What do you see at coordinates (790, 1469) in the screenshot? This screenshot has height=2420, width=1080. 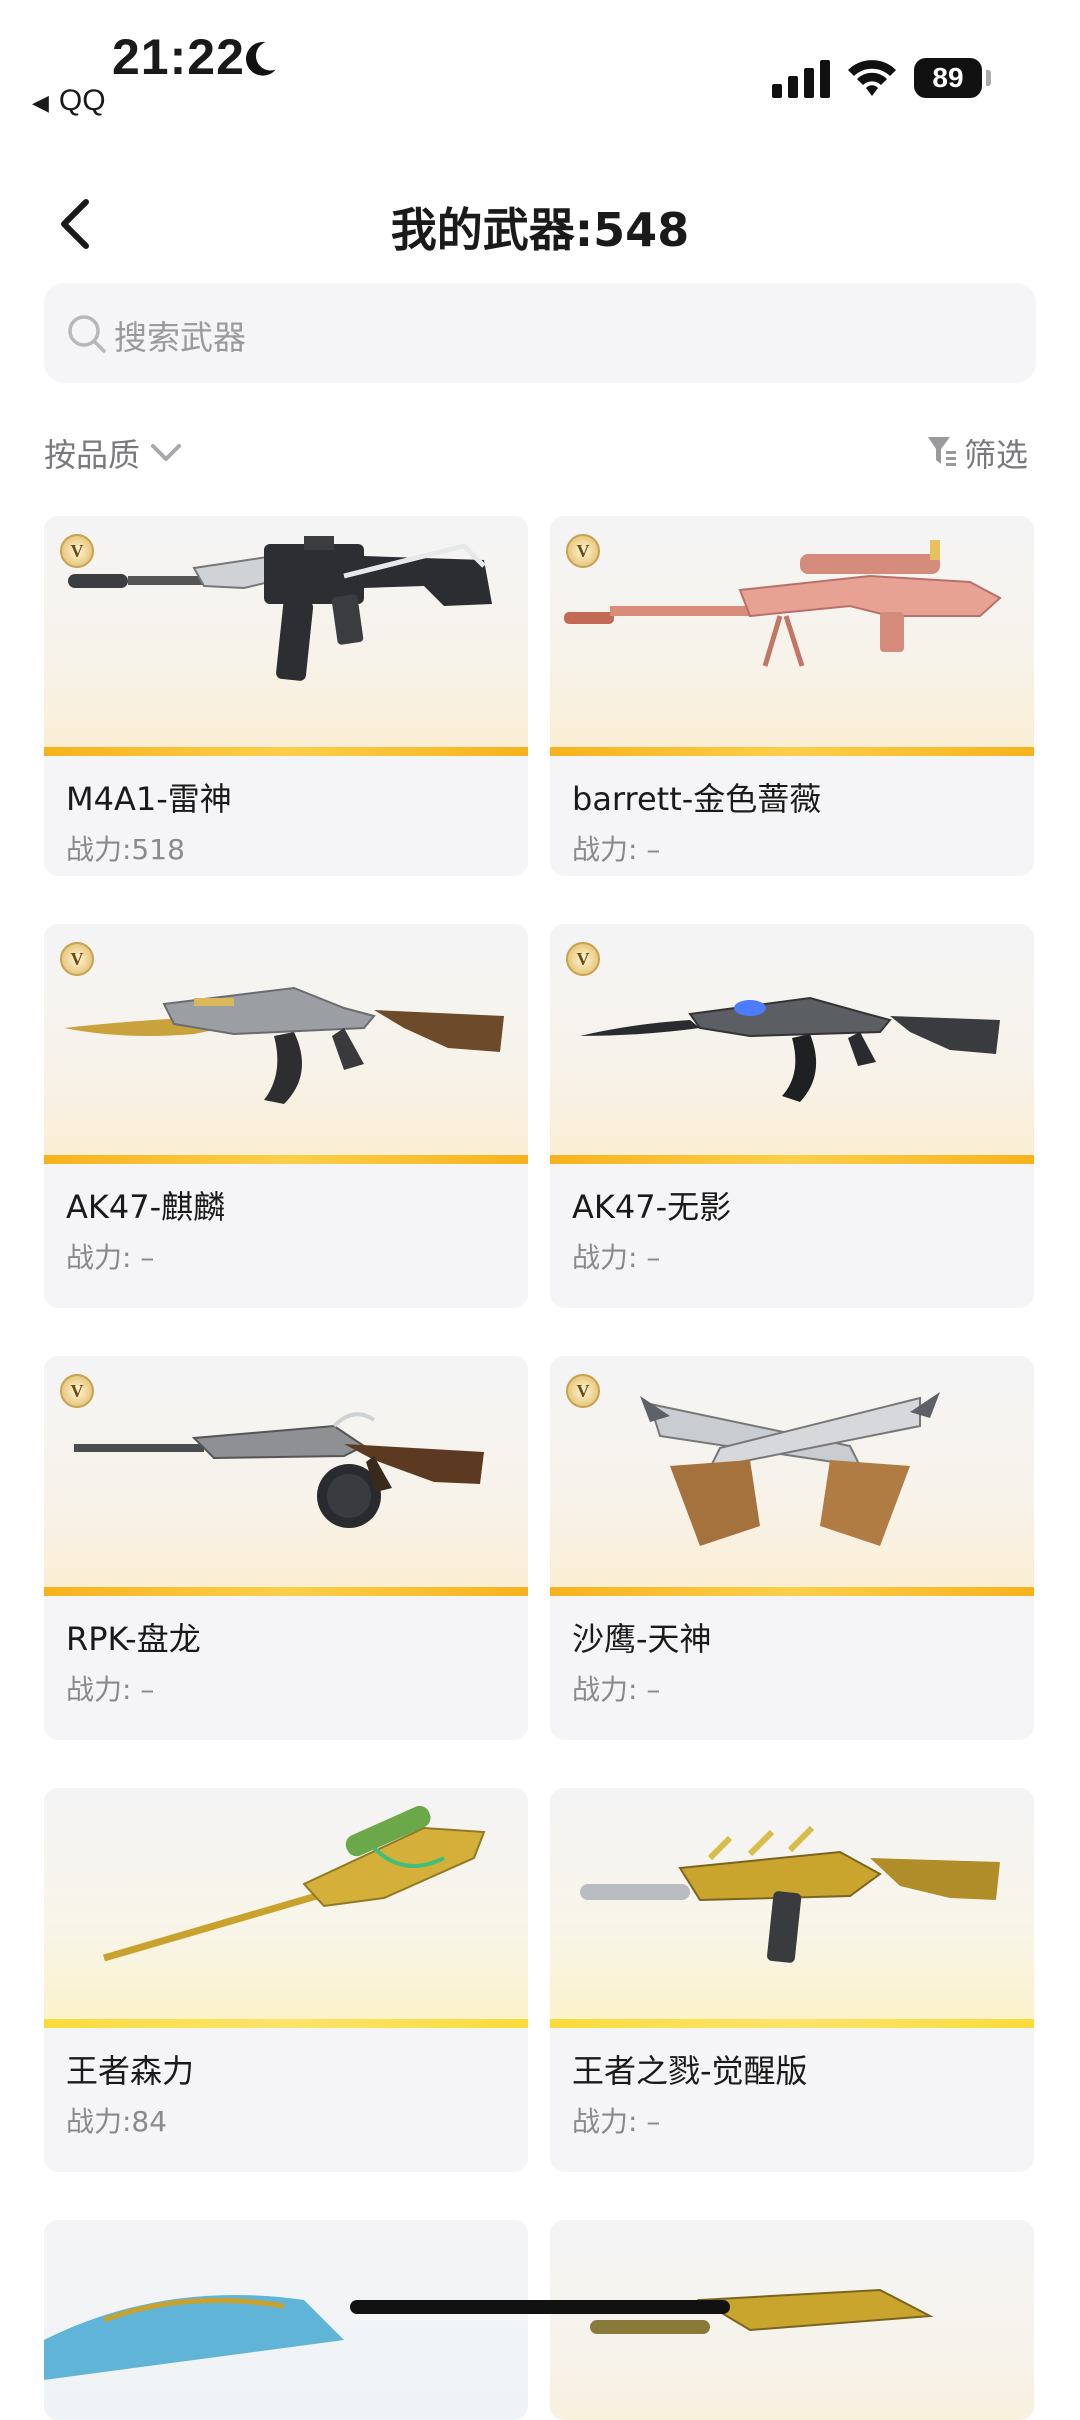 I see `pistol-image` at bounding box center [790, 1469].